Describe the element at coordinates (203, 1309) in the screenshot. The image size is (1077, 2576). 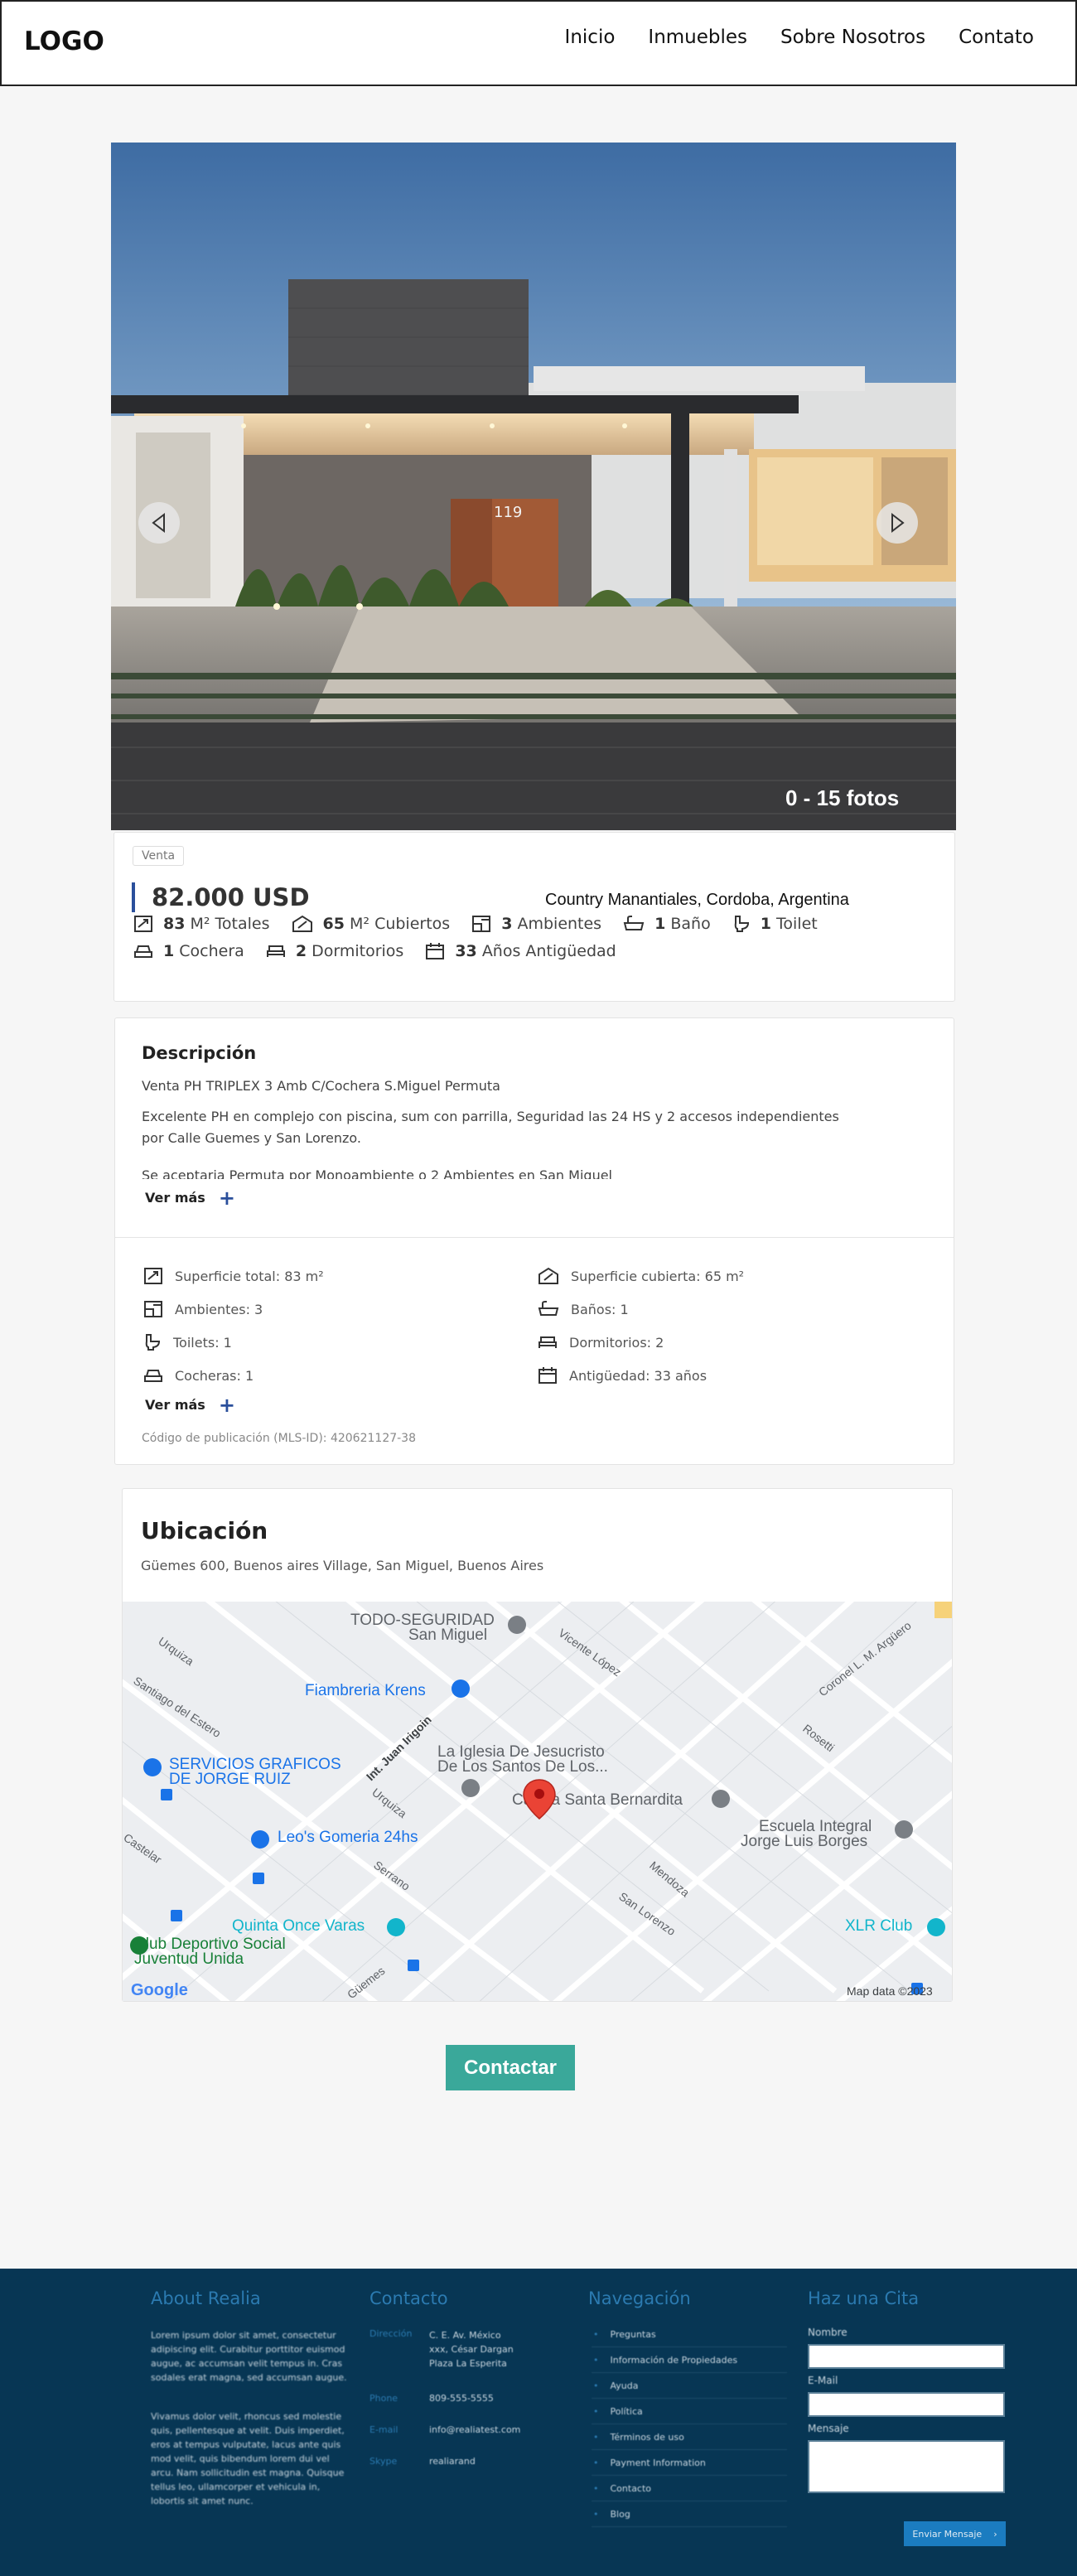
I see `spec-rooms: Ambientes: 3` at that location.